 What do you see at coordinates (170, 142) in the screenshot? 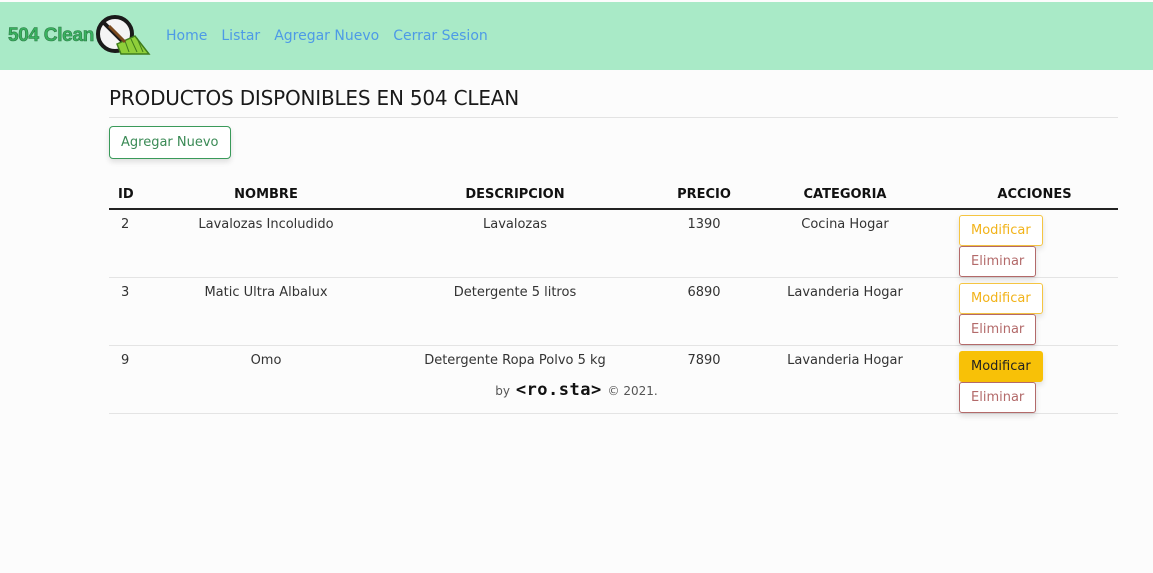
I see `add-new-button: Agregar Nuevo` at bounding box center [170, 142].